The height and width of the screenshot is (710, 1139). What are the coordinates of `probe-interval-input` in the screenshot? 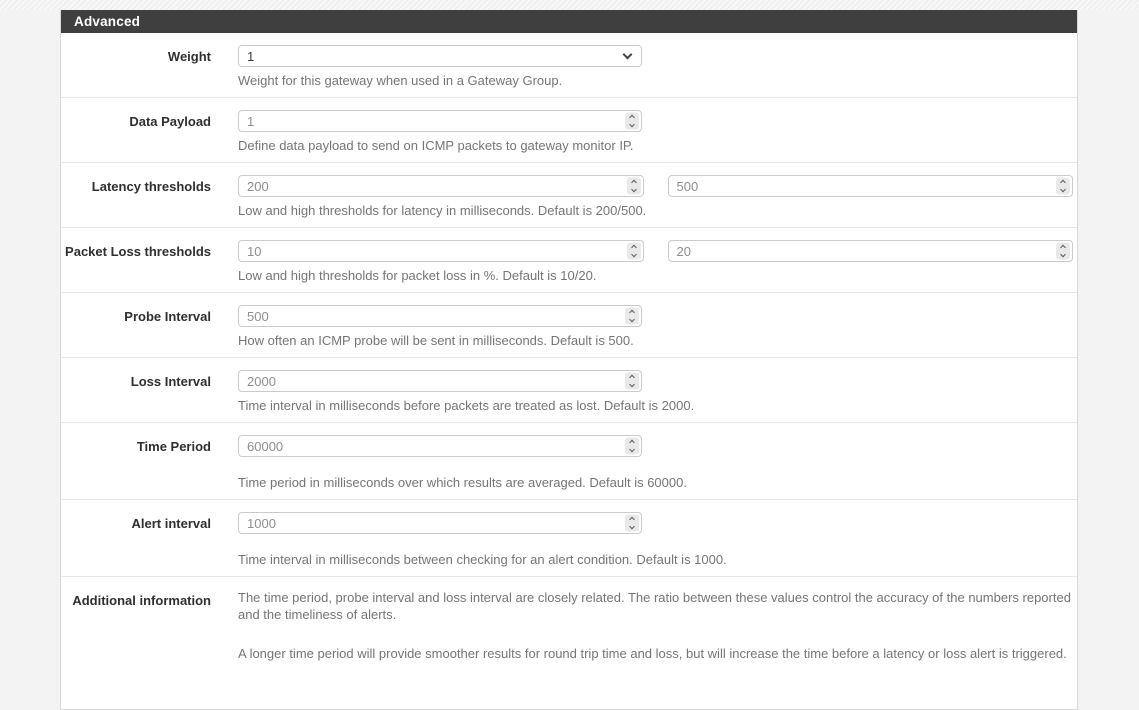 It's located at (440, 316).